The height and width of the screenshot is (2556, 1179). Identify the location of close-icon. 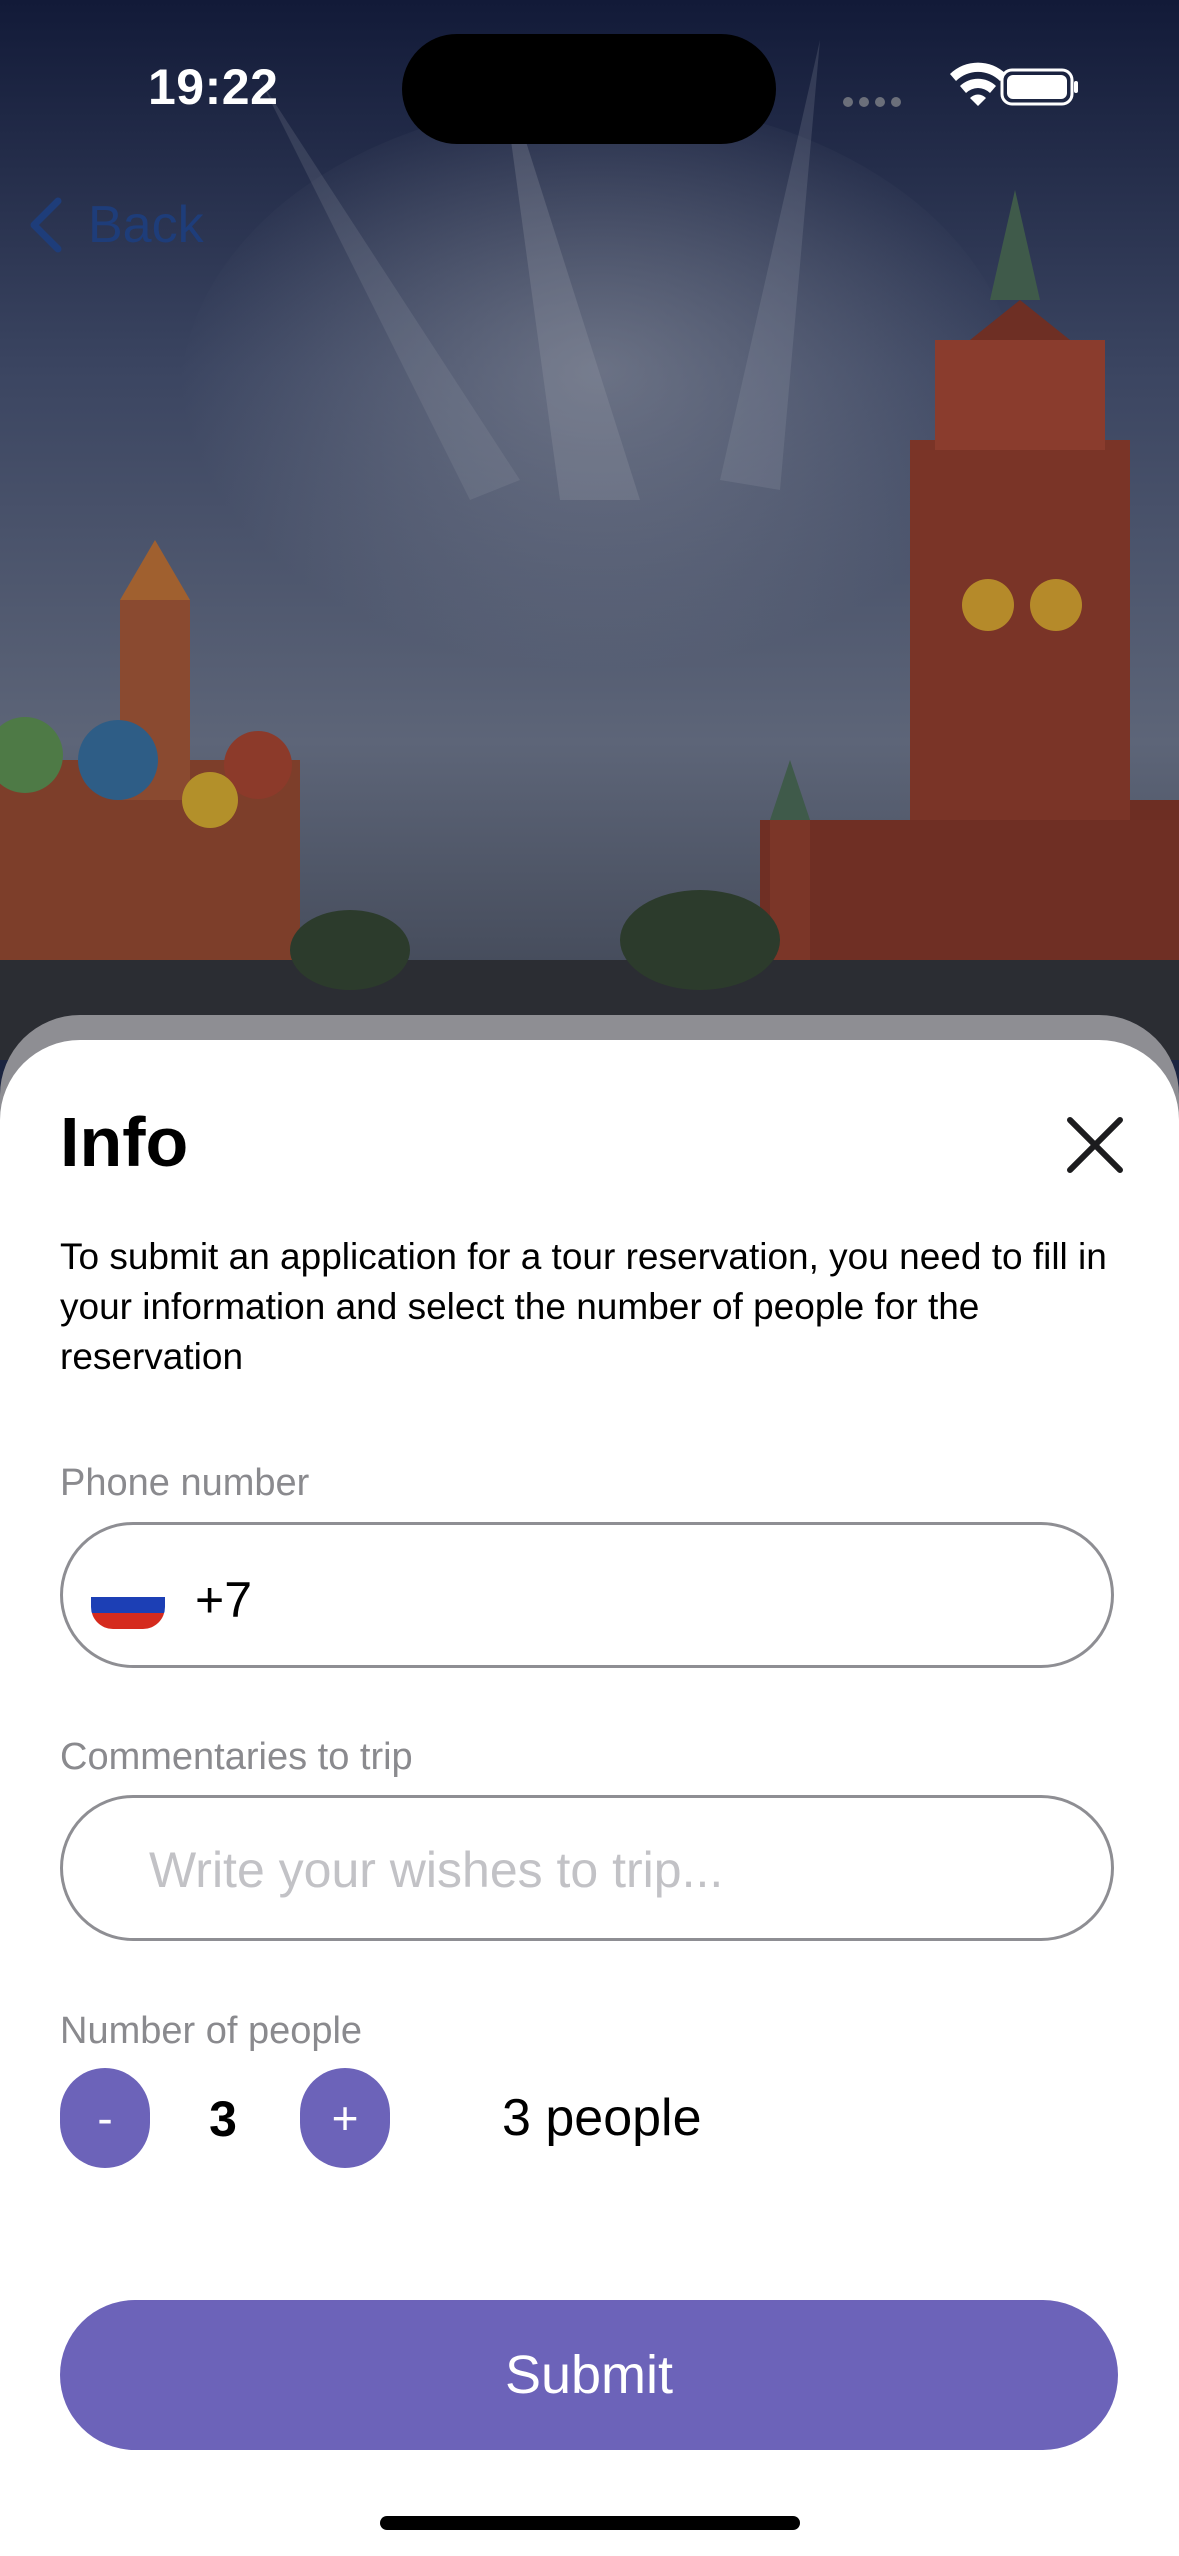
(1095, 1145).